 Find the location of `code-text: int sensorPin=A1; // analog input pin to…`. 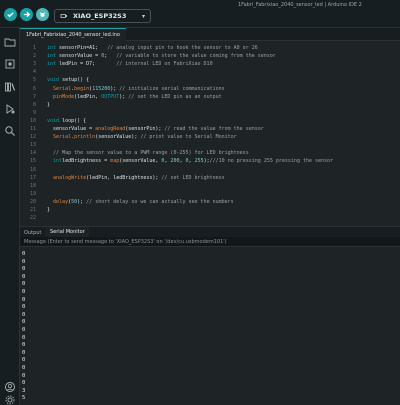

code-text: int sensorPin=A1; // analog input pin to… is located at coordinates (152, 48).